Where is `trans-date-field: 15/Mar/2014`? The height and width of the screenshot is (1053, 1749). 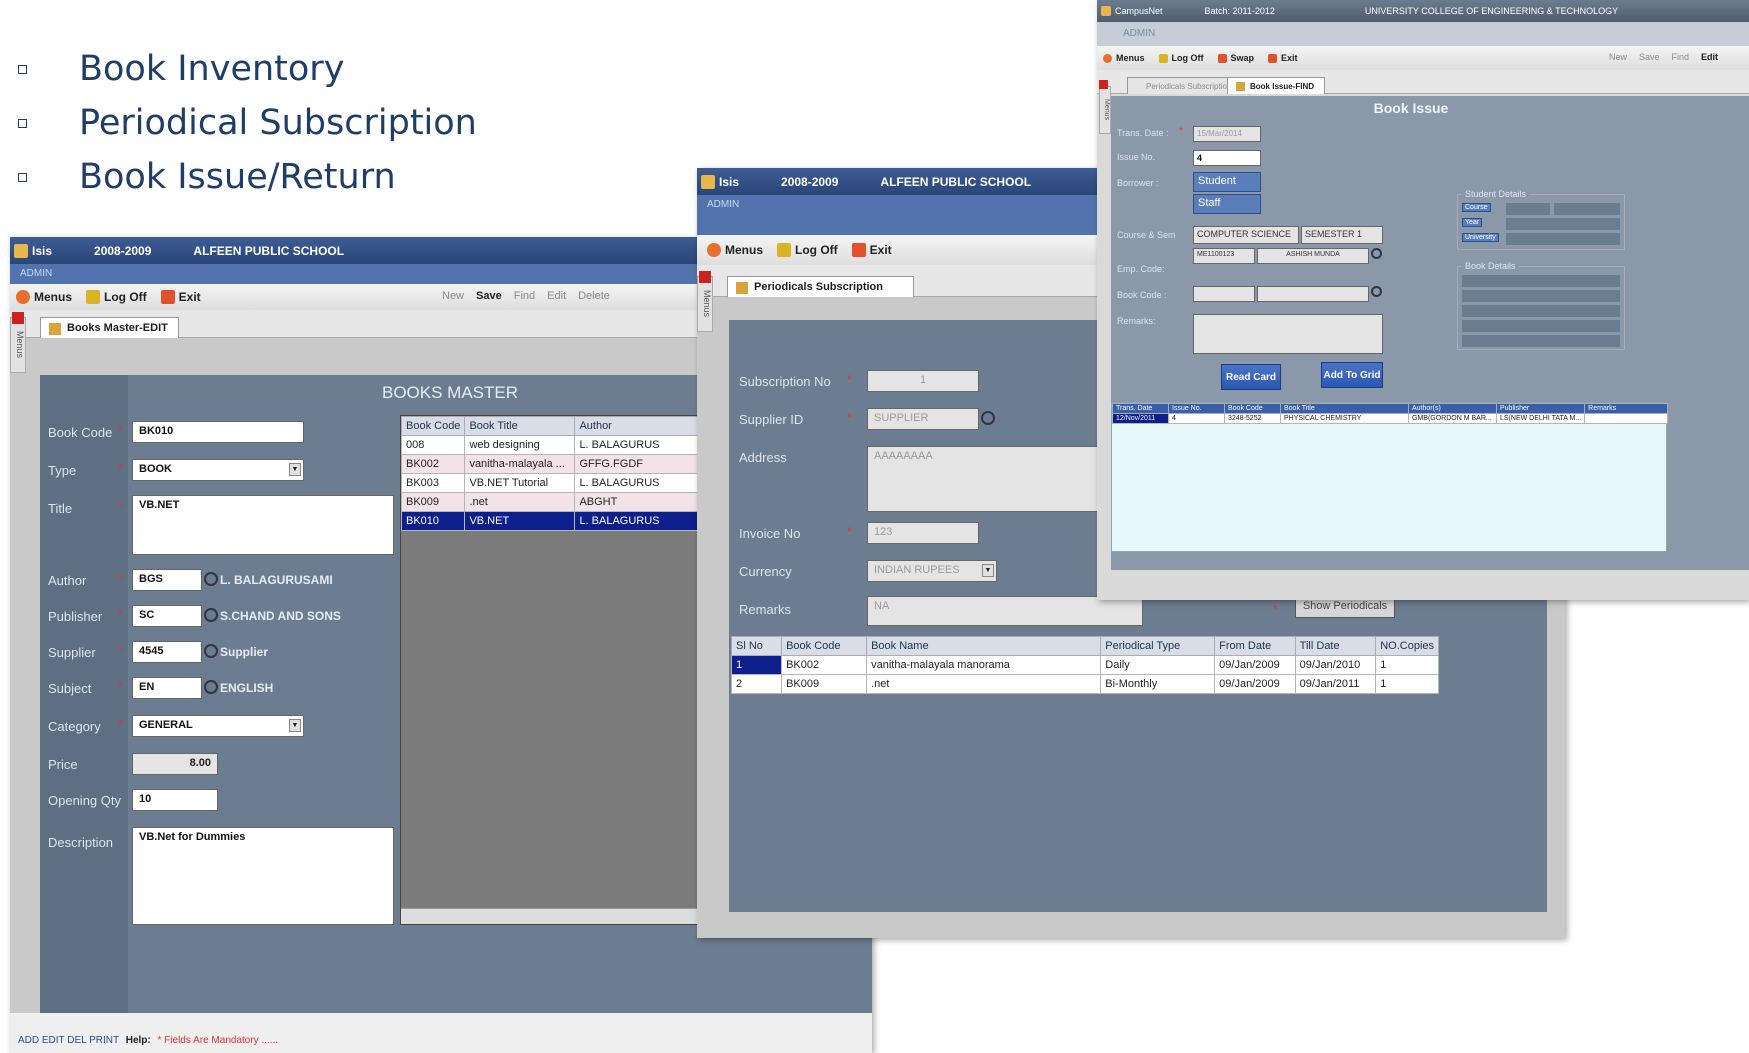 trans-date-field: 15/Mar/2014 is located at coordinates (1227, 134).